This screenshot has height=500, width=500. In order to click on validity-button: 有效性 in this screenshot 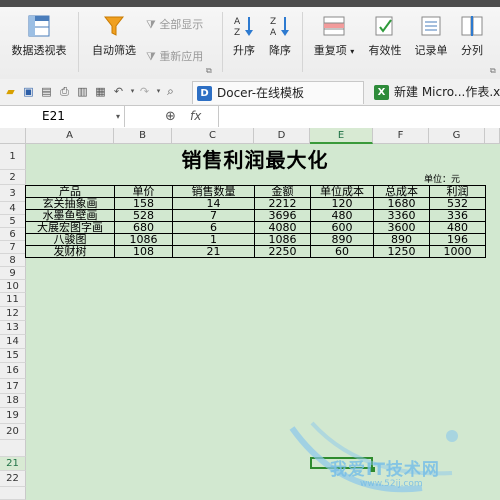, I will do `click(385, 36)`.